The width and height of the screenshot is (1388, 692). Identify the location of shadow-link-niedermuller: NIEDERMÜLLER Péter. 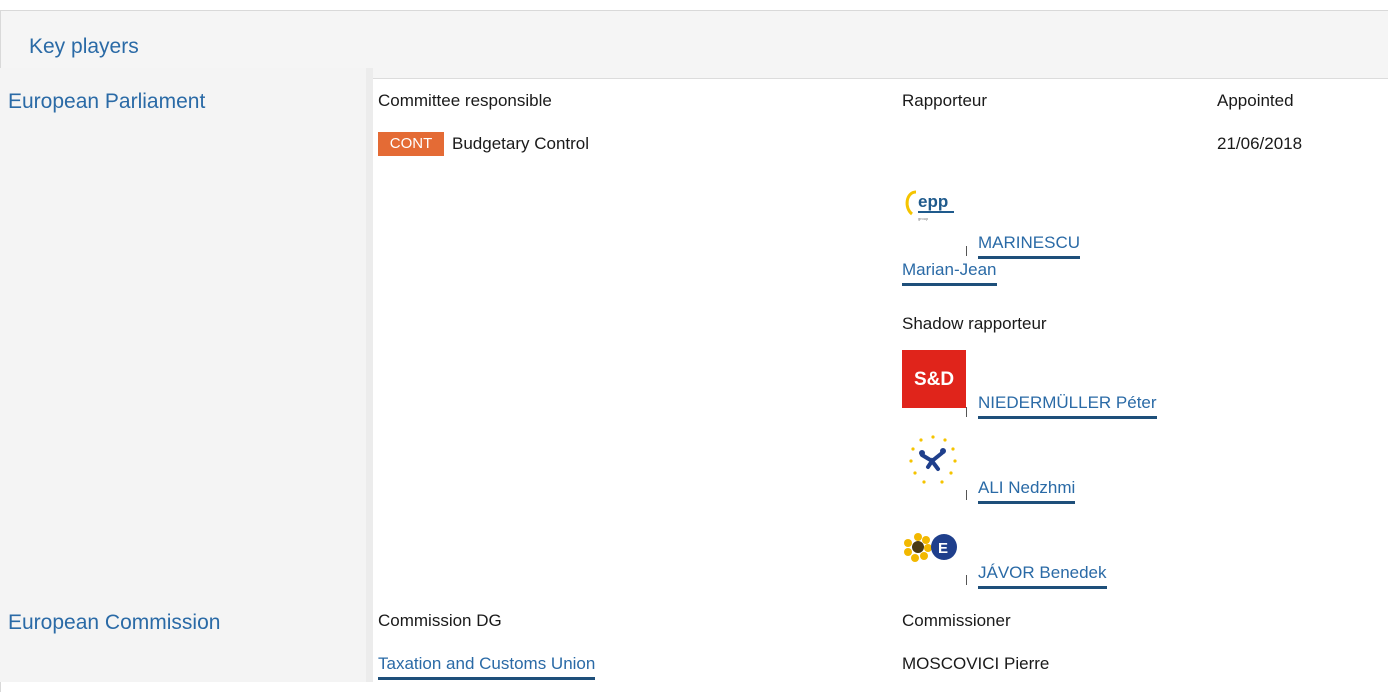
(1067, 406).